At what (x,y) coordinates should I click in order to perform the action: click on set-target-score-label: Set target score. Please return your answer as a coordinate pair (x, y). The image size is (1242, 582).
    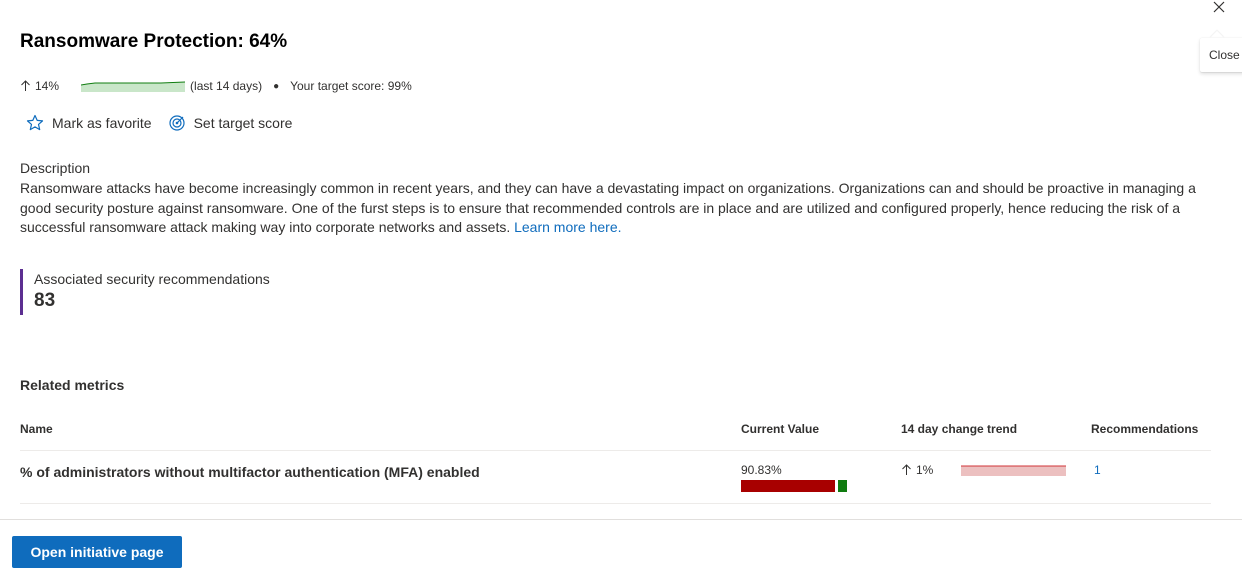
    Looking at the image, I should click on (243, 123).